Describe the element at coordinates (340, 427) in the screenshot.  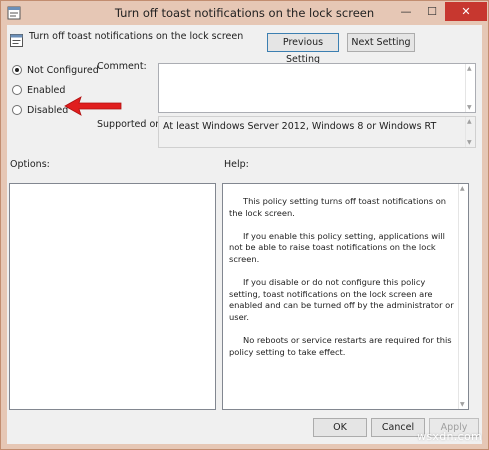
I see `ok-button: OK` at that location.